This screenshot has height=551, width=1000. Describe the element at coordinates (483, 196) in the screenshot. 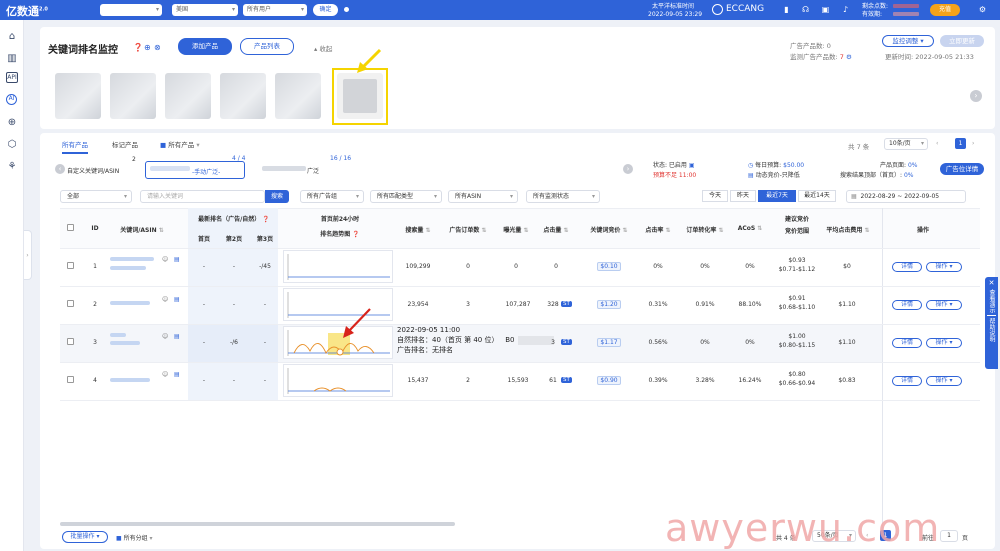

I see `asin-filter: 所有ASIN ▾` at that location.